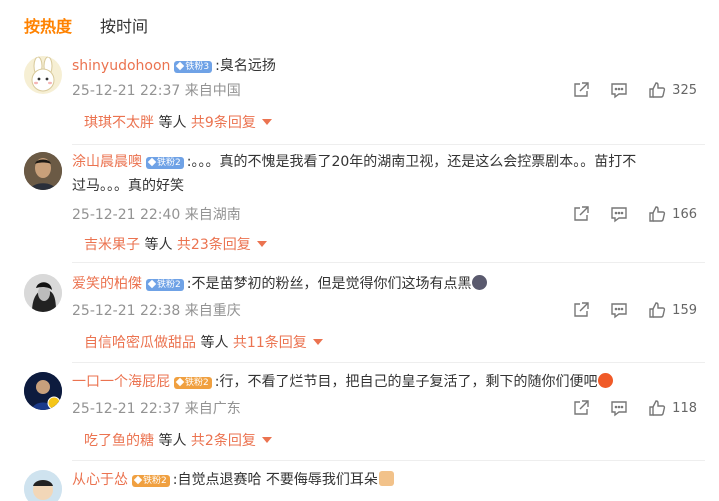 Image resolution: width=719 pixels, height=501 pixels. I want to click on reply-count-link: 共11条回复, so click(270, 343).